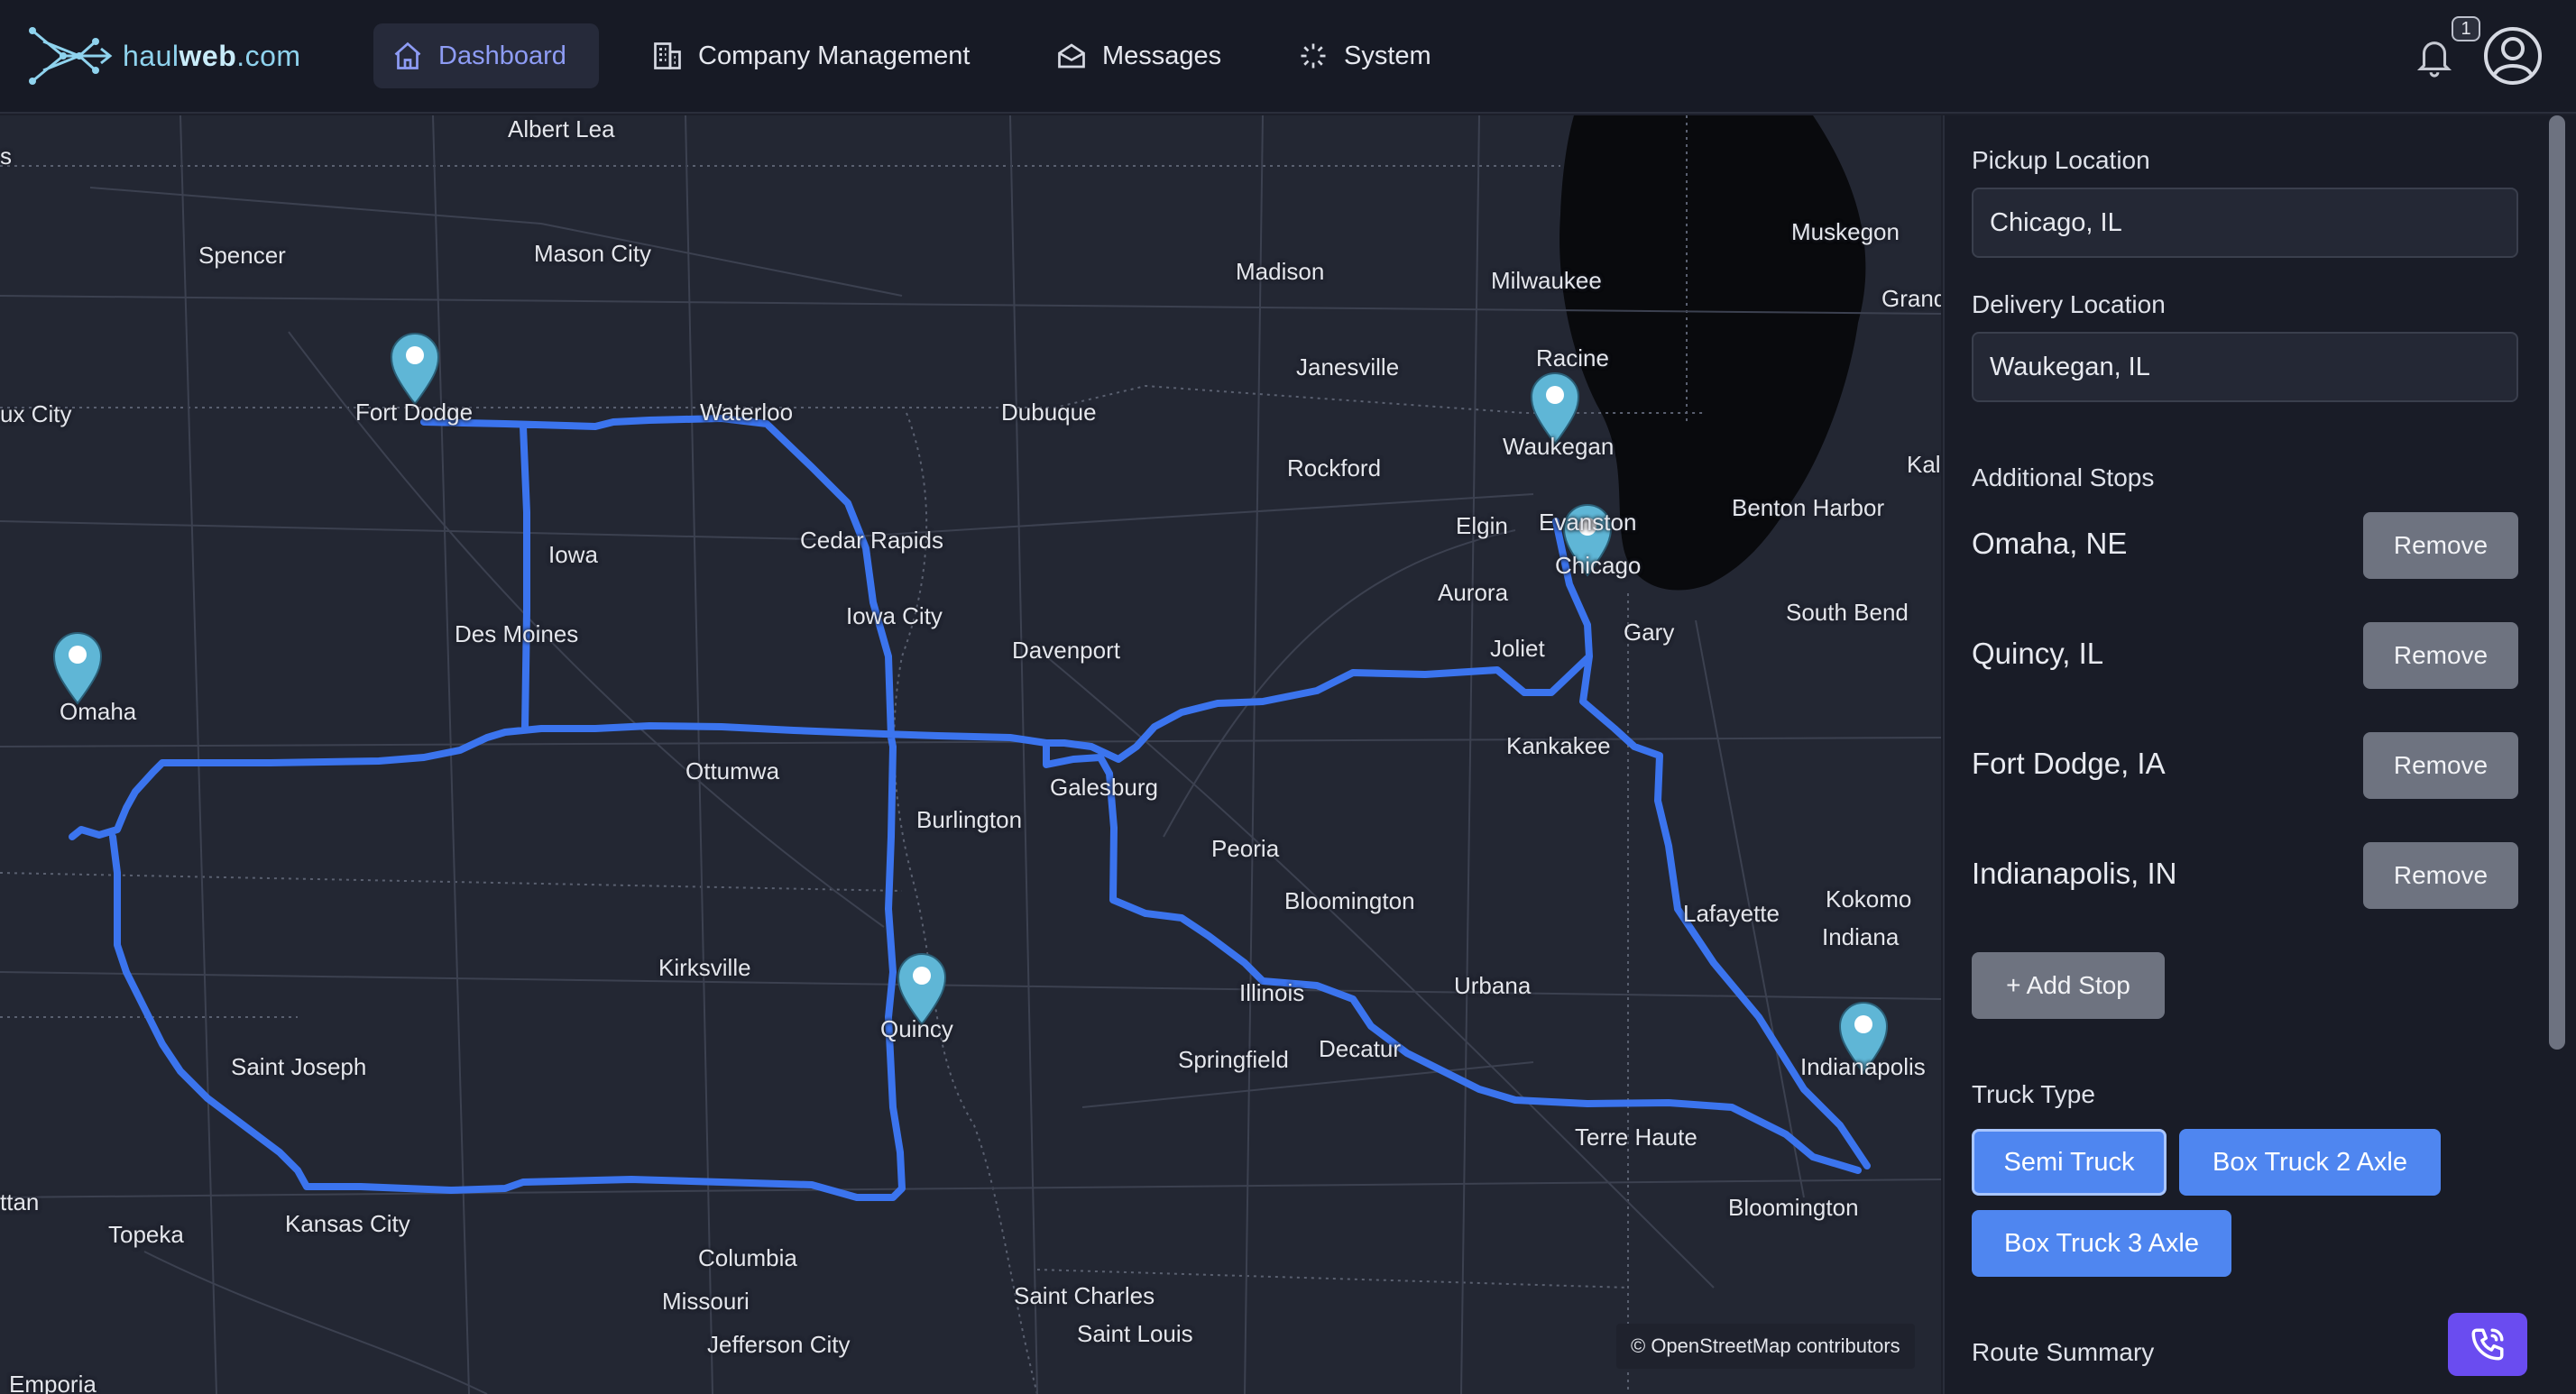 The image size is (2576, 1394). Describe the element at coordinates (747, 1258) in the screenshot. I see `city-label: Columbia` at that location.